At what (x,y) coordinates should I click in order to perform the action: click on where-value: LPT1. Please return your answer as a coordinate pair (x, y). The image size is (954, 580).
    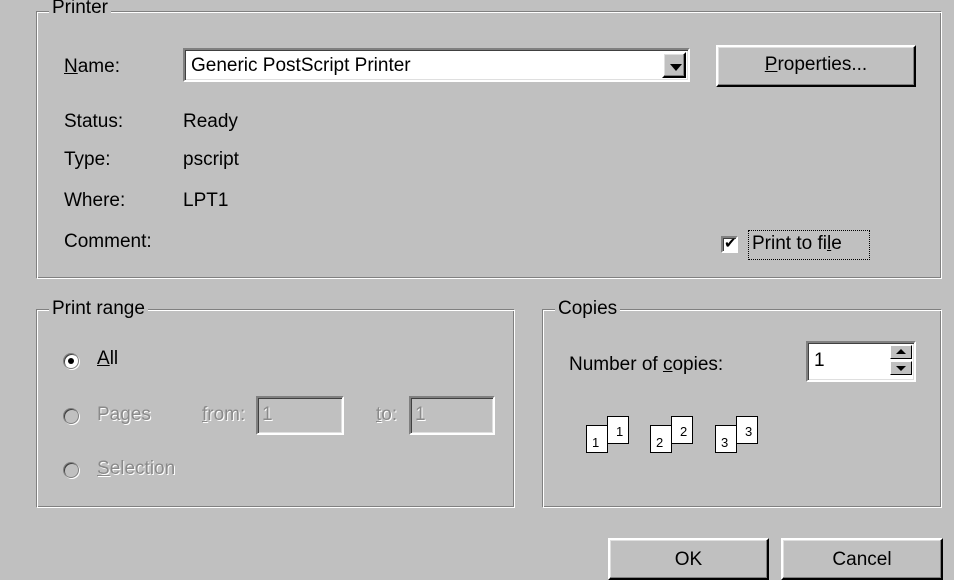
    Looking at the image, I should click on (206, 200).